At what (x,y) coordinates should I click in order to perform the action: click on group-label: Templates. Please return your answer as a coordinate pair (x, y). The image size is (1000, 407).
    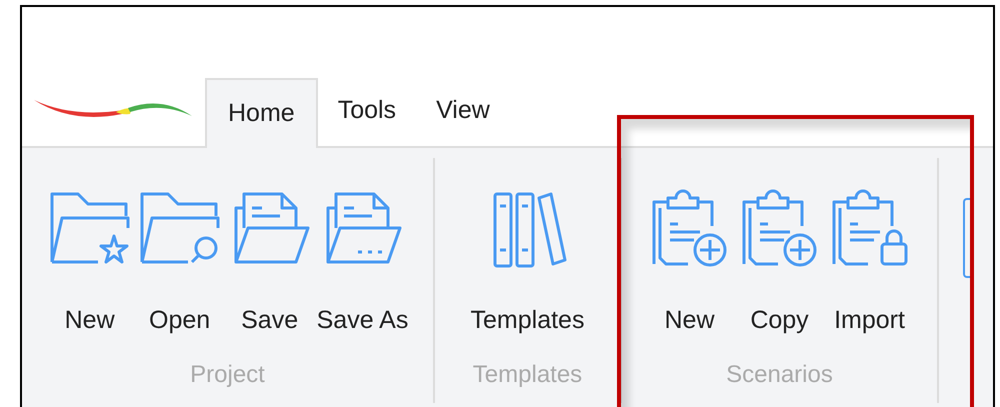
    Looking at the image, I should click on (527, 375).